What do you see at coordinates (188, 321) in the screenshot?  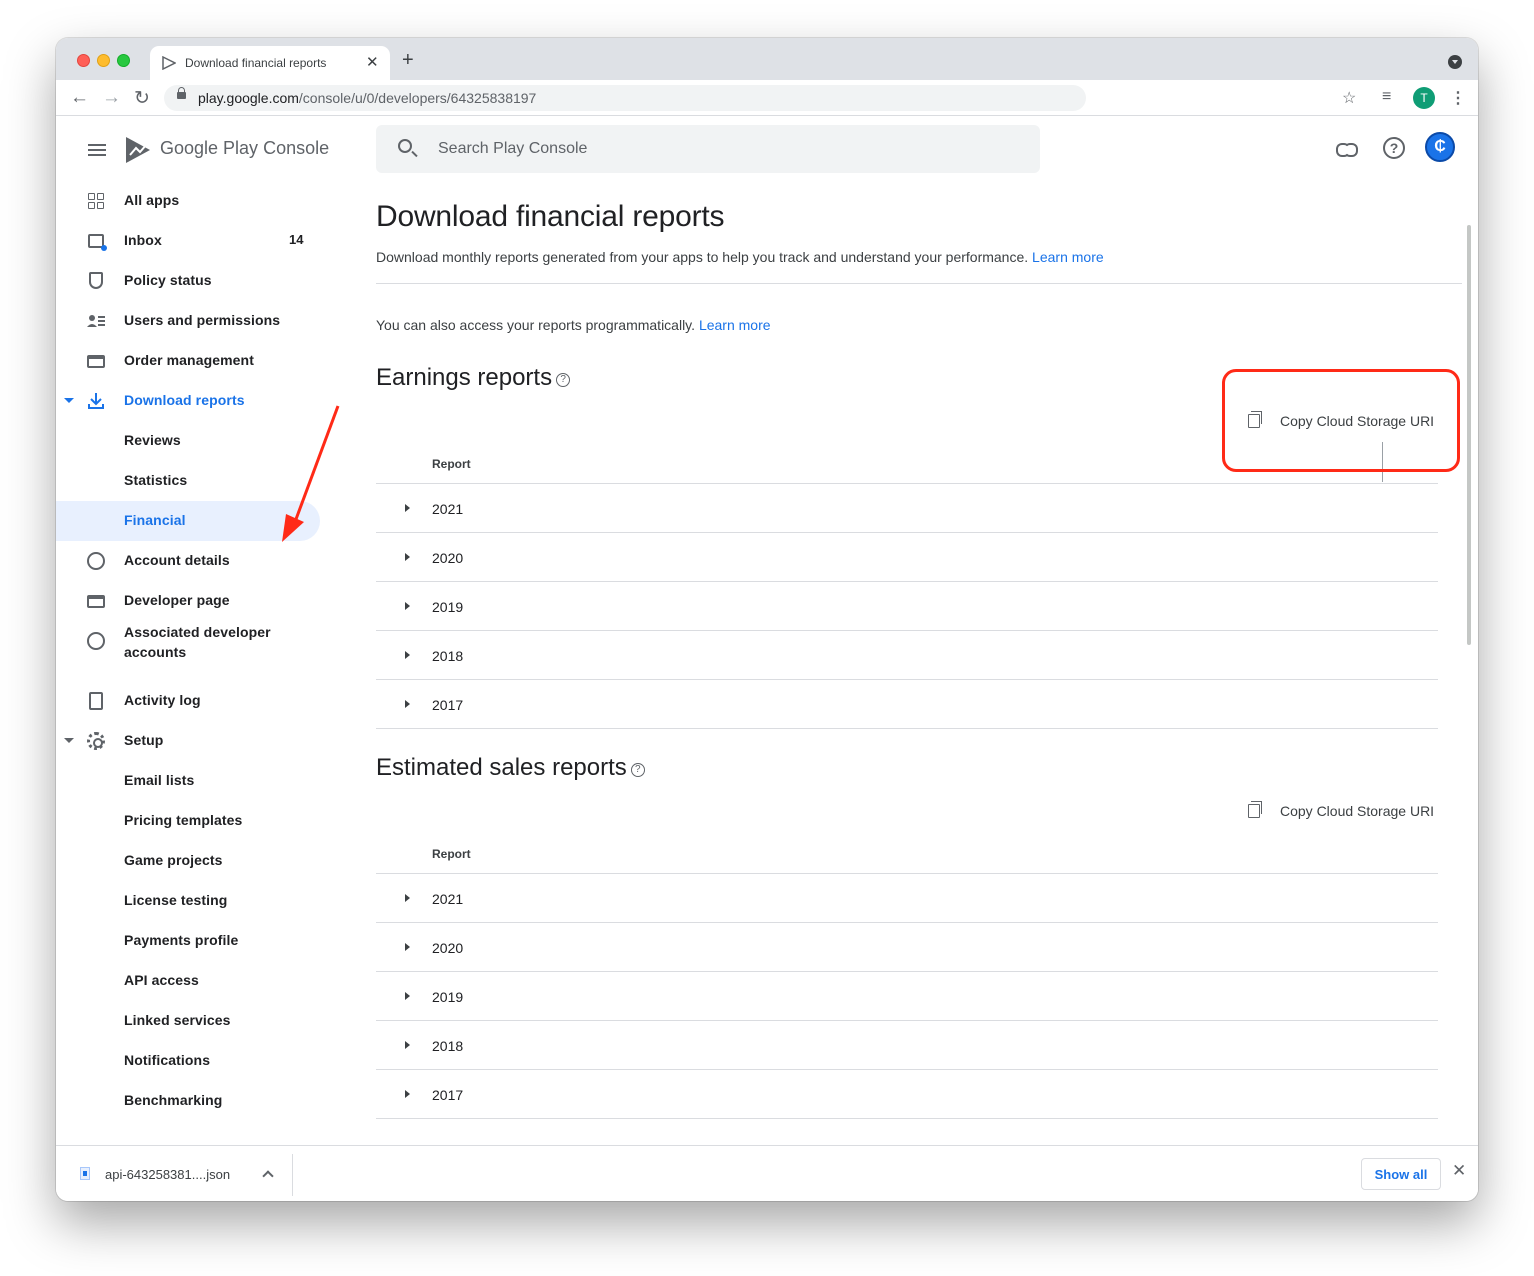 I see `sidebar-item-users-and-permissions: Users and permissions` at bounding box center [188, 321].